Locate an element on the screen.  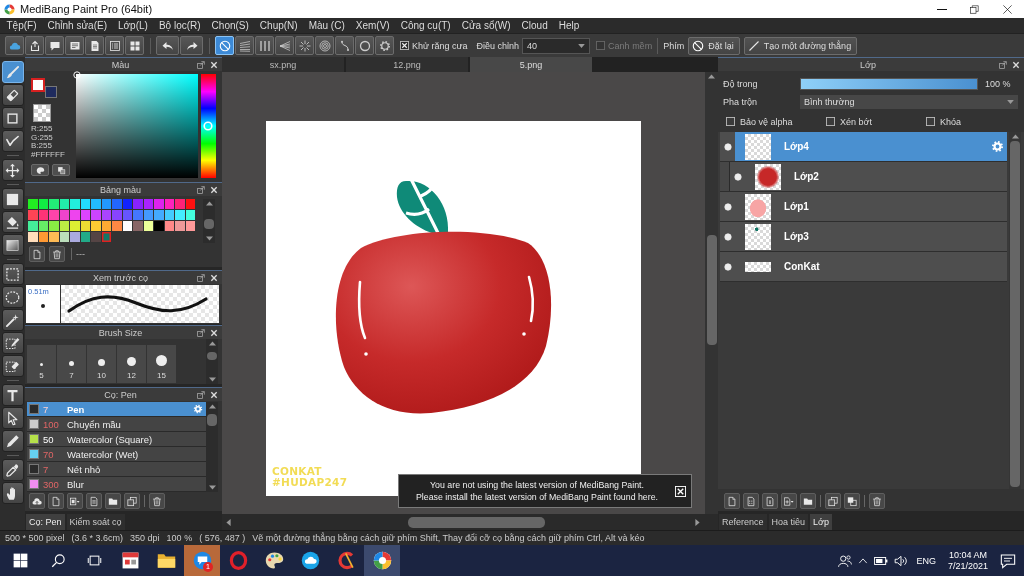
scroll-left-icon is located at coordinates (228, 522).